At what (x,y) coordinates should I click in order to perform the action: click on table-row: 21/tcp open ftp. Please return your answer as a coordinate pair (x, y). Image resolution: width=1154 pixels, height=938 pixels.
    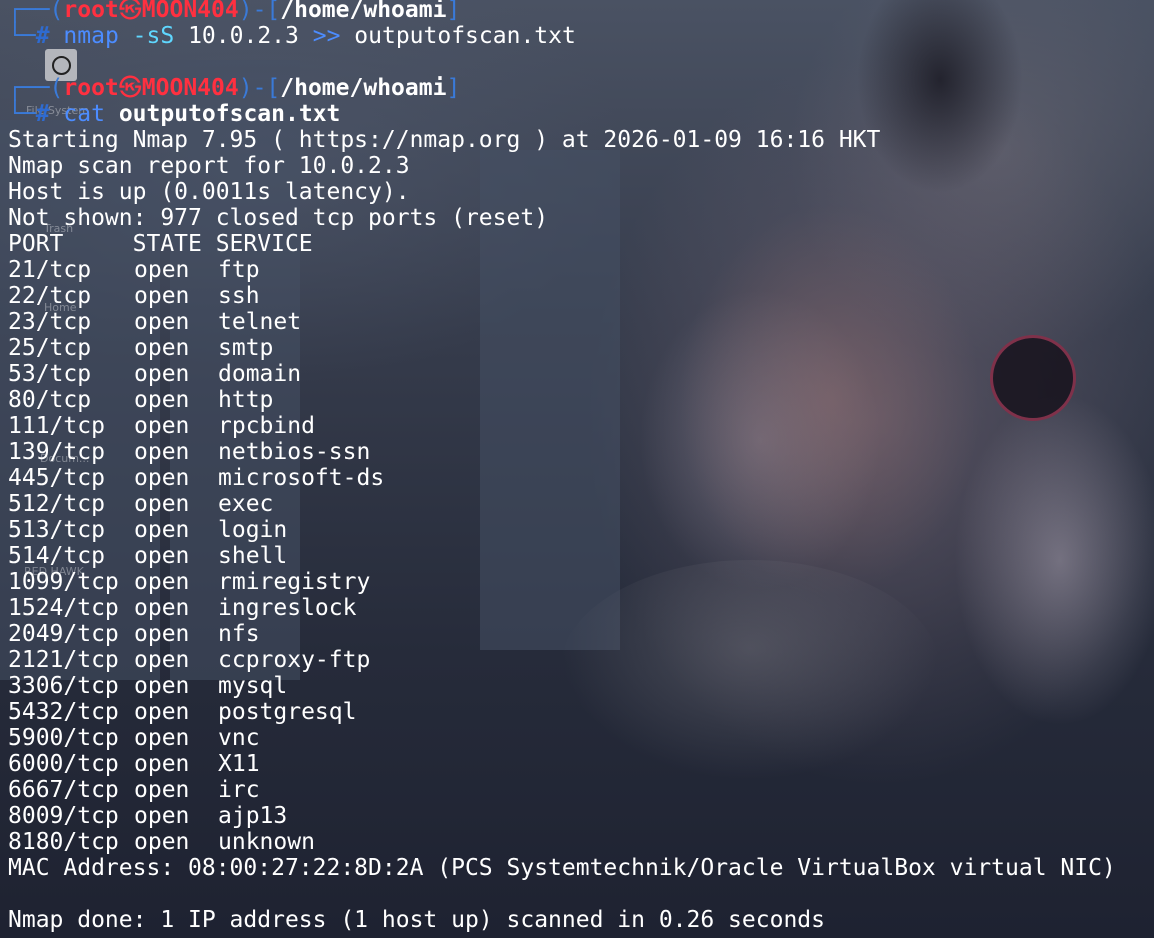
    Looking at the image, I should click on (134, 270).